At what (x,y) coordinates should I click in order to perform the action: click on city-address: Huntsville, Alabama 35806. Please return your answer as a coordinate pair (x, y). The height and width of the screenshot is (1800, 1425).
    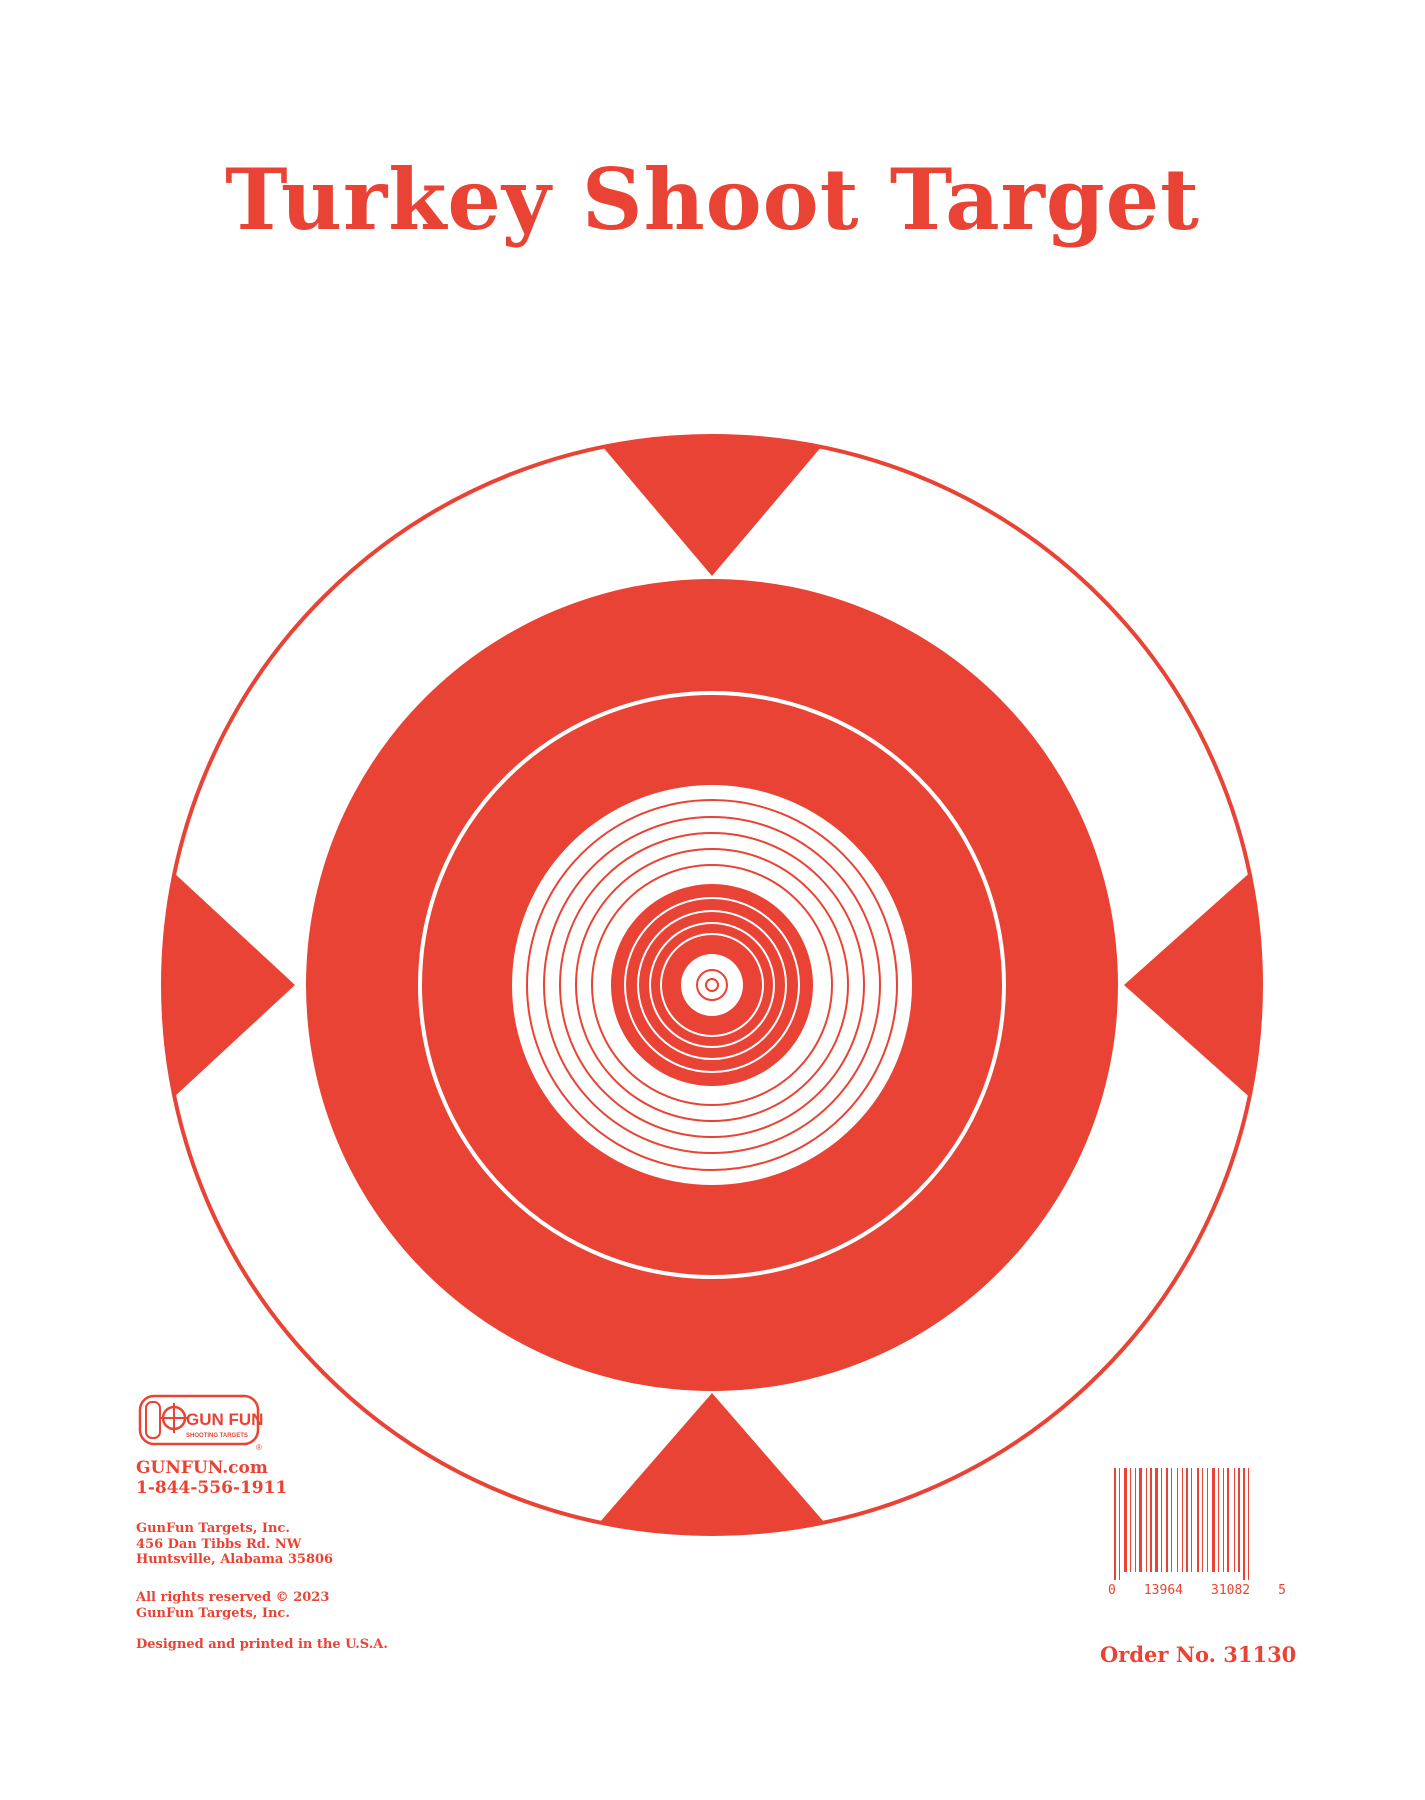
    Looking at the image, I should click on (235, 1560).